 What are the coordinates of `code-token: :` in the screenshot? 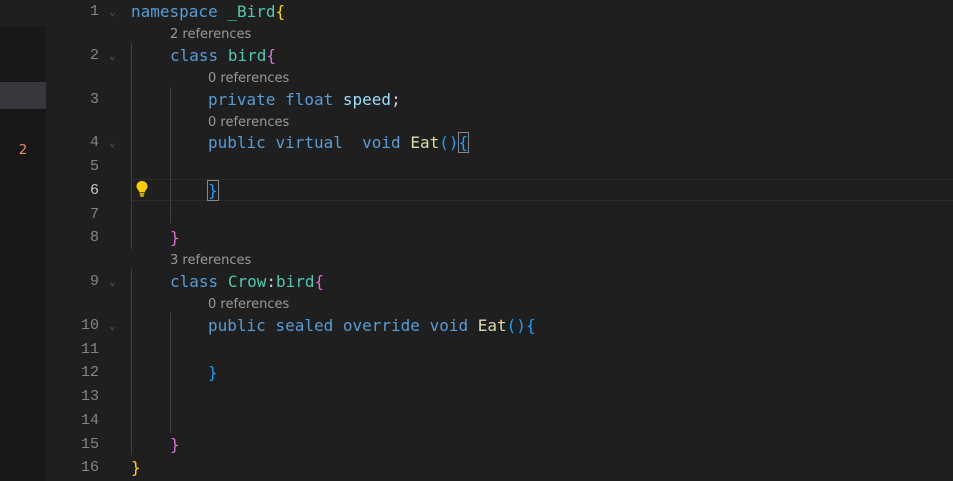 It's located at (271, 281).